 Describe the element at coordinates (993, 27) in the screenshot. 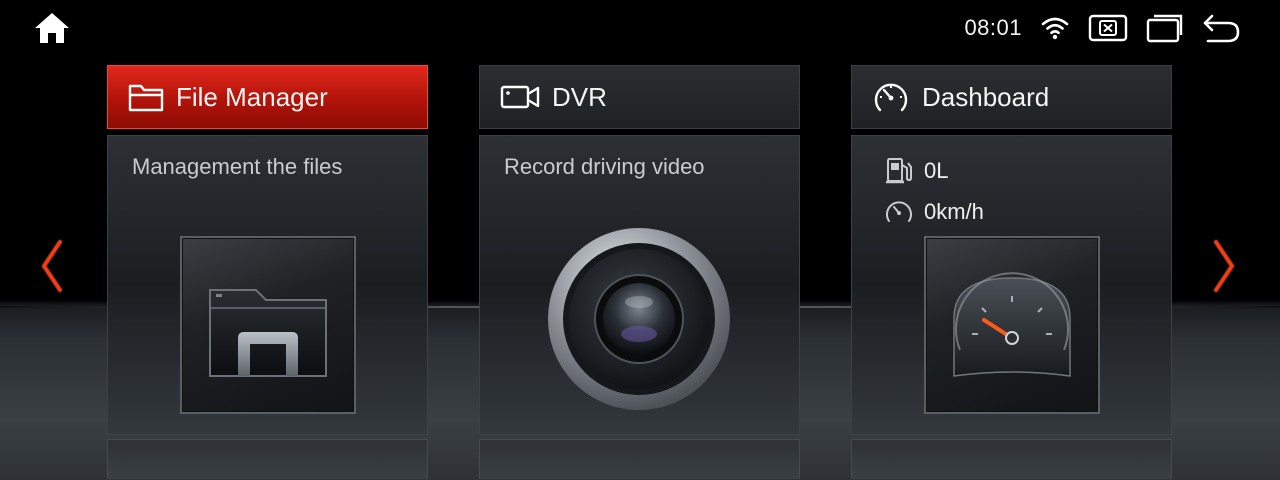

I see `clock: 08:01` at that location.